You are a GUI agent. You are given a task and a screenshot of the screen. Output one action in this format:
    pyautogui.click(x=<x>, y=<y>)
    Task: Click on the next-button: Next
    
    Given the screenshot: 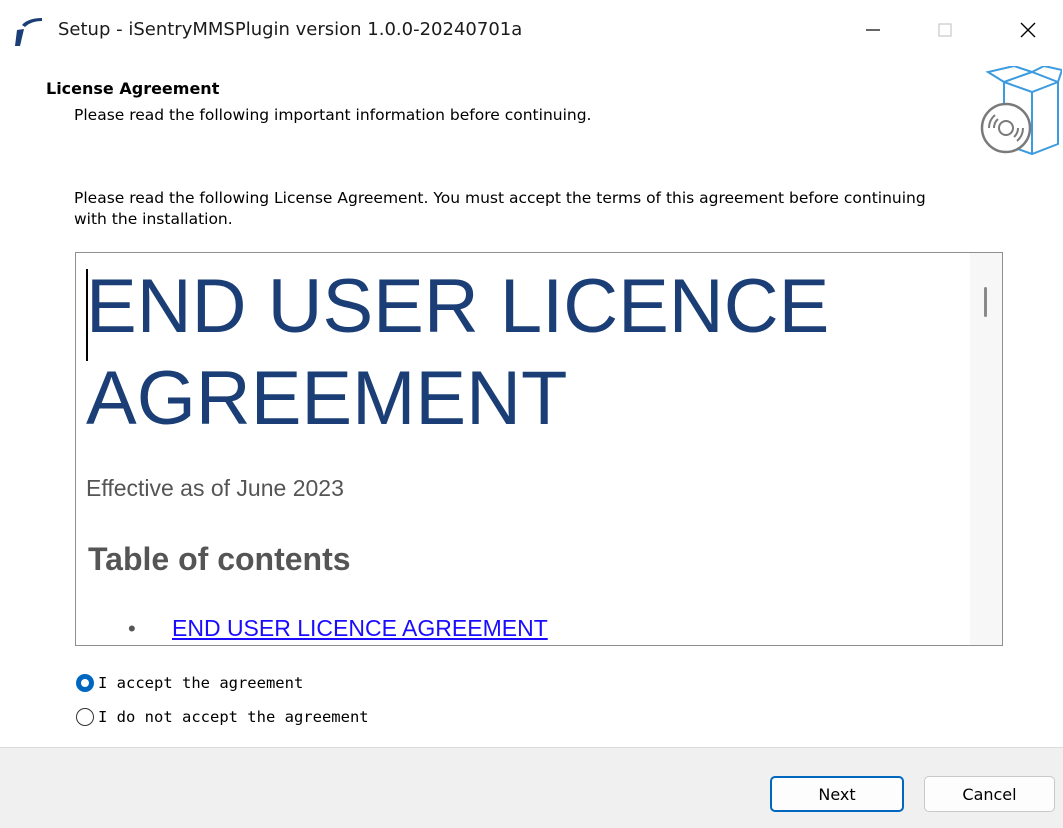 What is the action you would take?
    pyautogui.click(x=837, y=794)
    